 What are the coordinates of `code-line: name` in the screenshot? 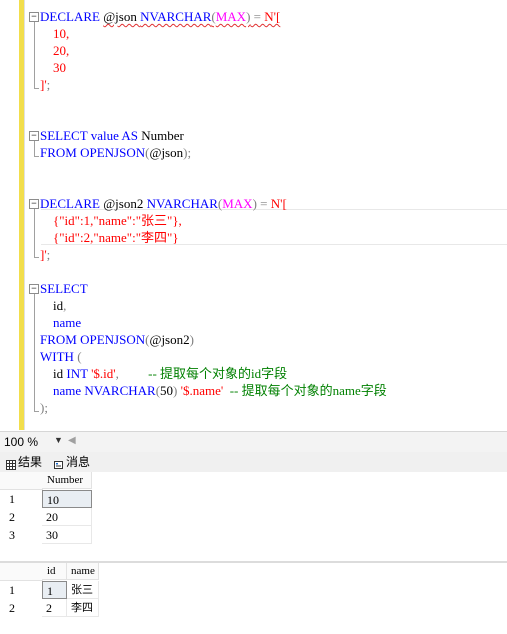 It's located at (60, 322).